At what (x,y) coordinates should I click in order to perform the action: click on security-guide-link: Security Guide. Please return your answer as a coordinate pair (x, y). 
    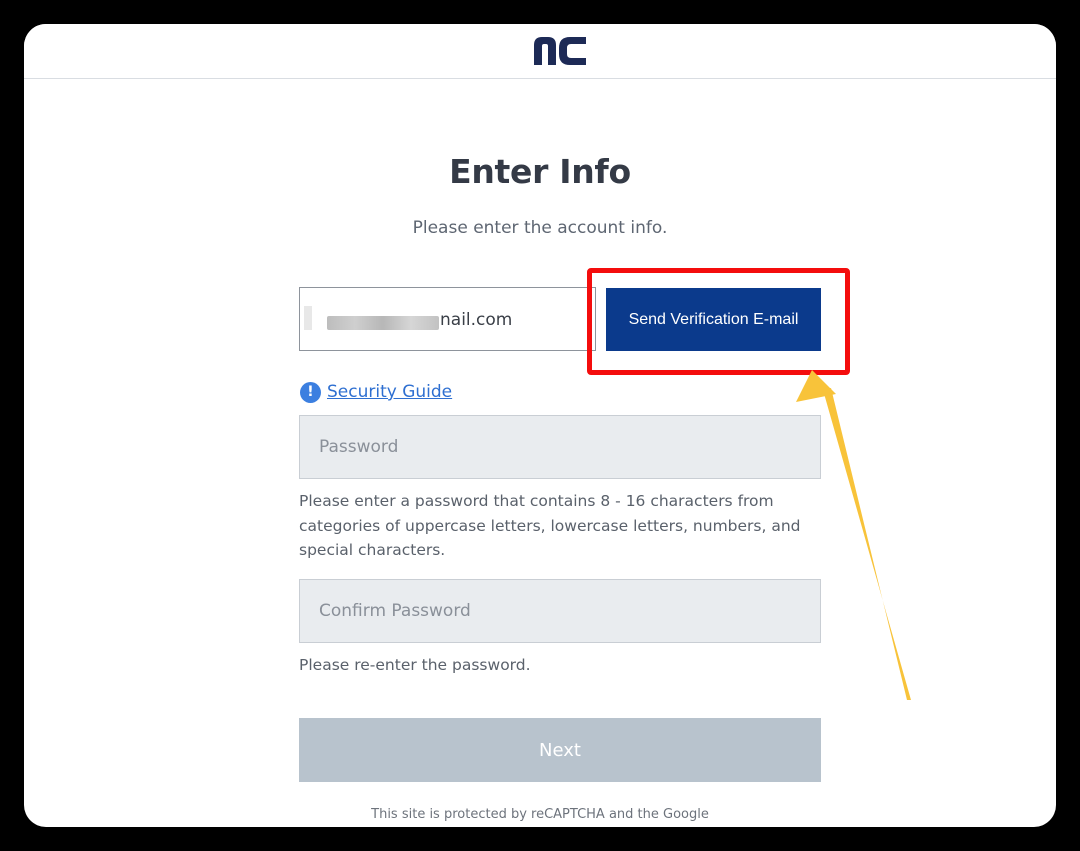
    Looking at the image, I should click on (389, 392).